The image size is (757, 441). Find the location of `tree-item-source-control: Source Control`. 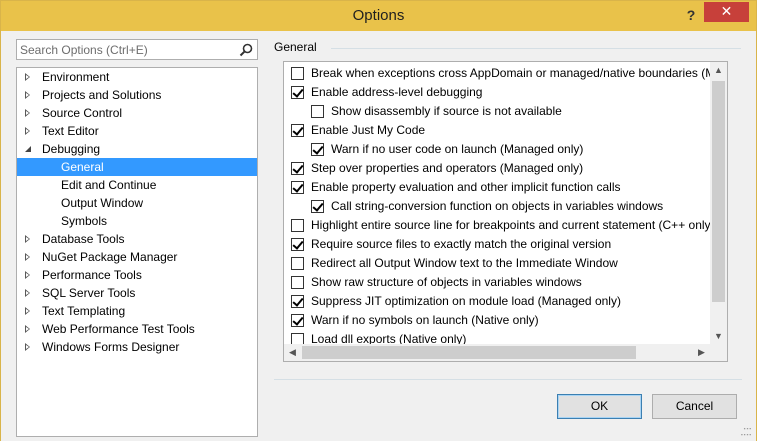

tree-item-source-control: Source Control is located at coordinates (137, 113).